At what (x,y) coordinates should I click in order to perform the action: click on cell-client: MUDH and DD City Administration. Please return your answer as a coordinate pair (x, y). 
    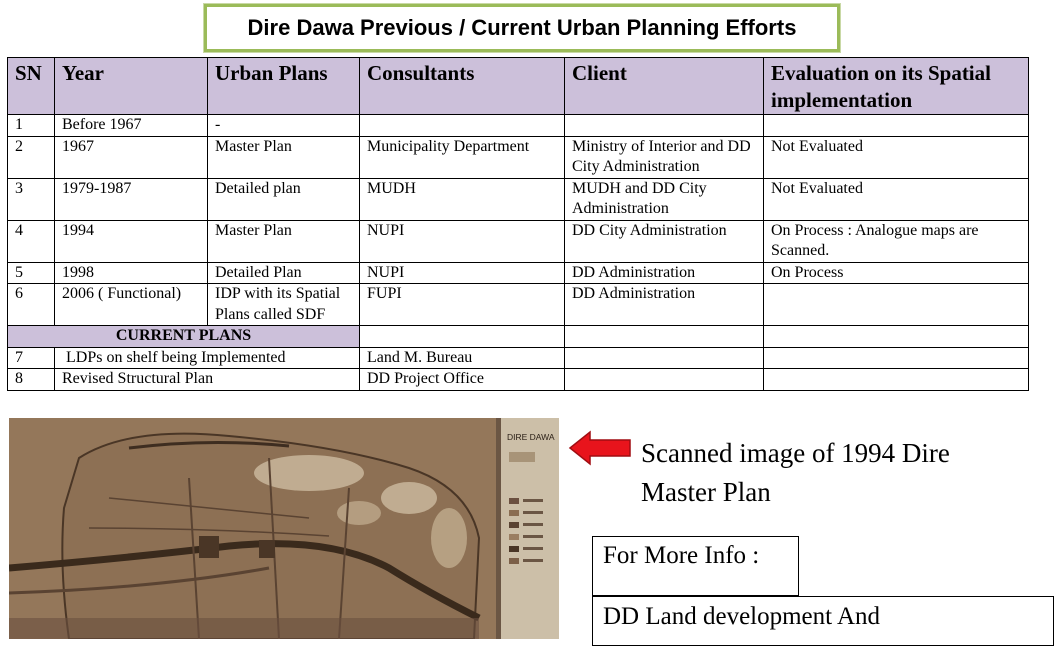
    Looking at the image, I should click on (664, 199).